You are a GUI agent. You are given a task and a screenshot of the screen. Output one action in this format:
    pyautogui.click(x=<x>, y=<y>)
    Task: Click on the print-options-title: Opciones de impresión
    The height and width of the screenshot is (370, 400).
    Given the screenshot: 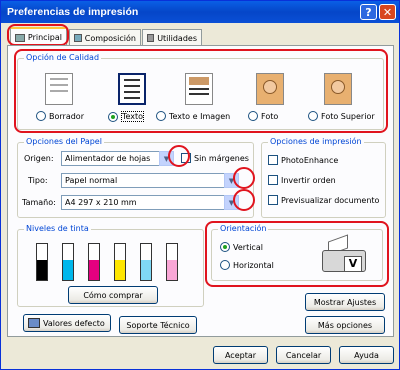 What is the action you would take?
    pyautogui.click(x=316, y=141)
    